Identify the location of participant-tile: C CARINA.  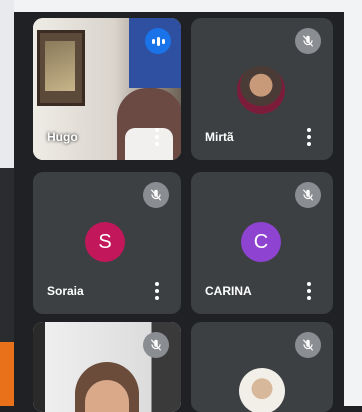
(262, 243).